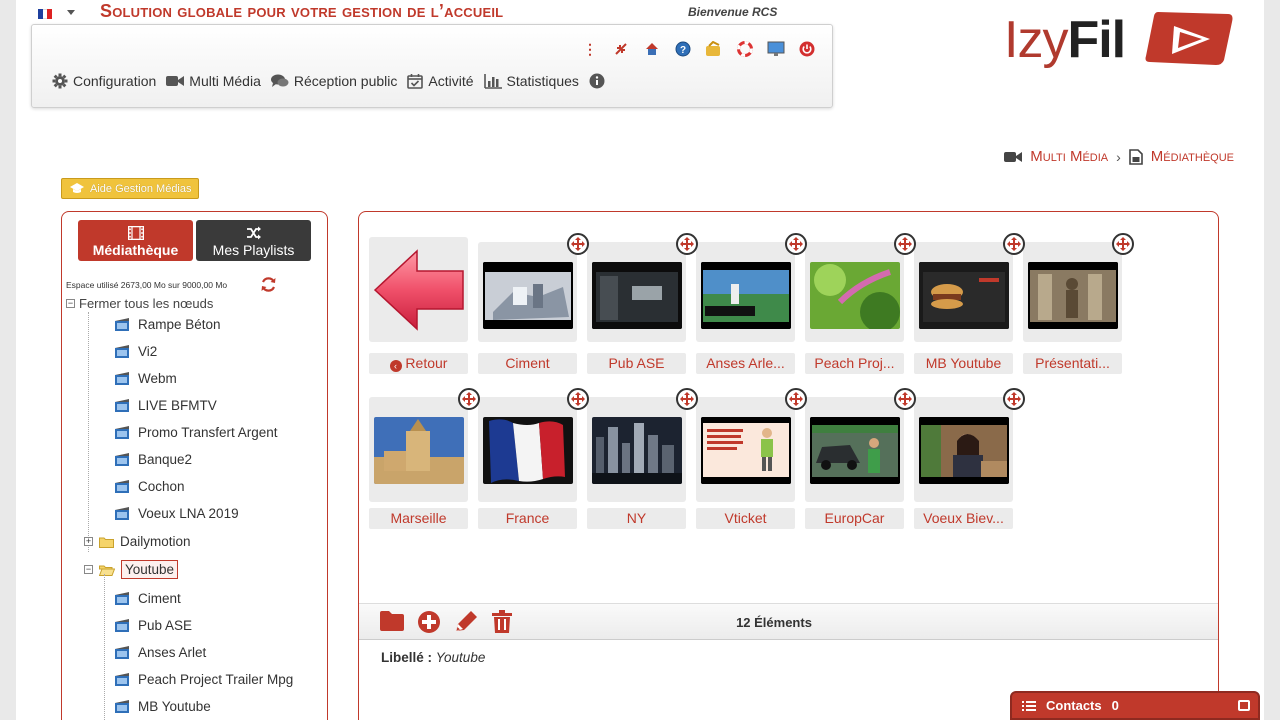 This screenshot has width=1280, height=720. Describe the element at coordinates (418, 289) in the screenshot. I see `back-card` at that location.